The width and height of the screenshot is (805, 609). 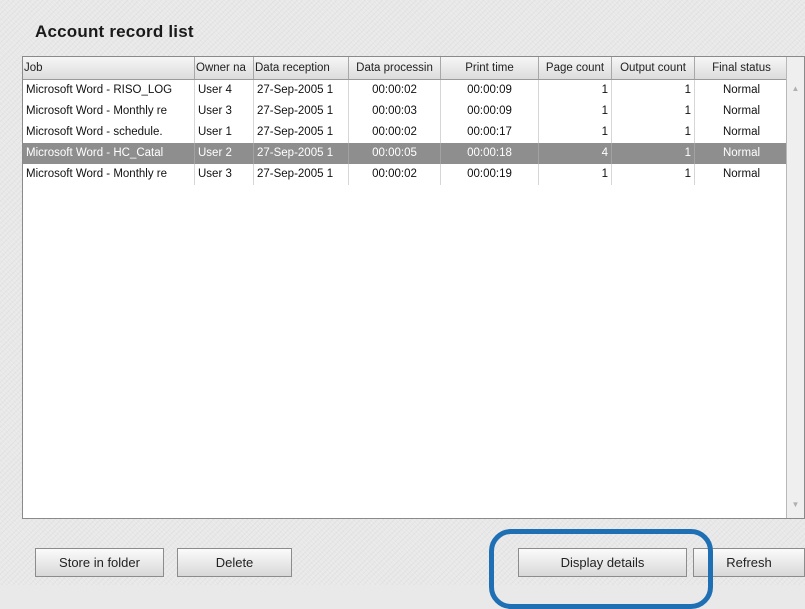 I want to click on scroll-up-arrow-icon: ▲, so click(x=795, y=88).